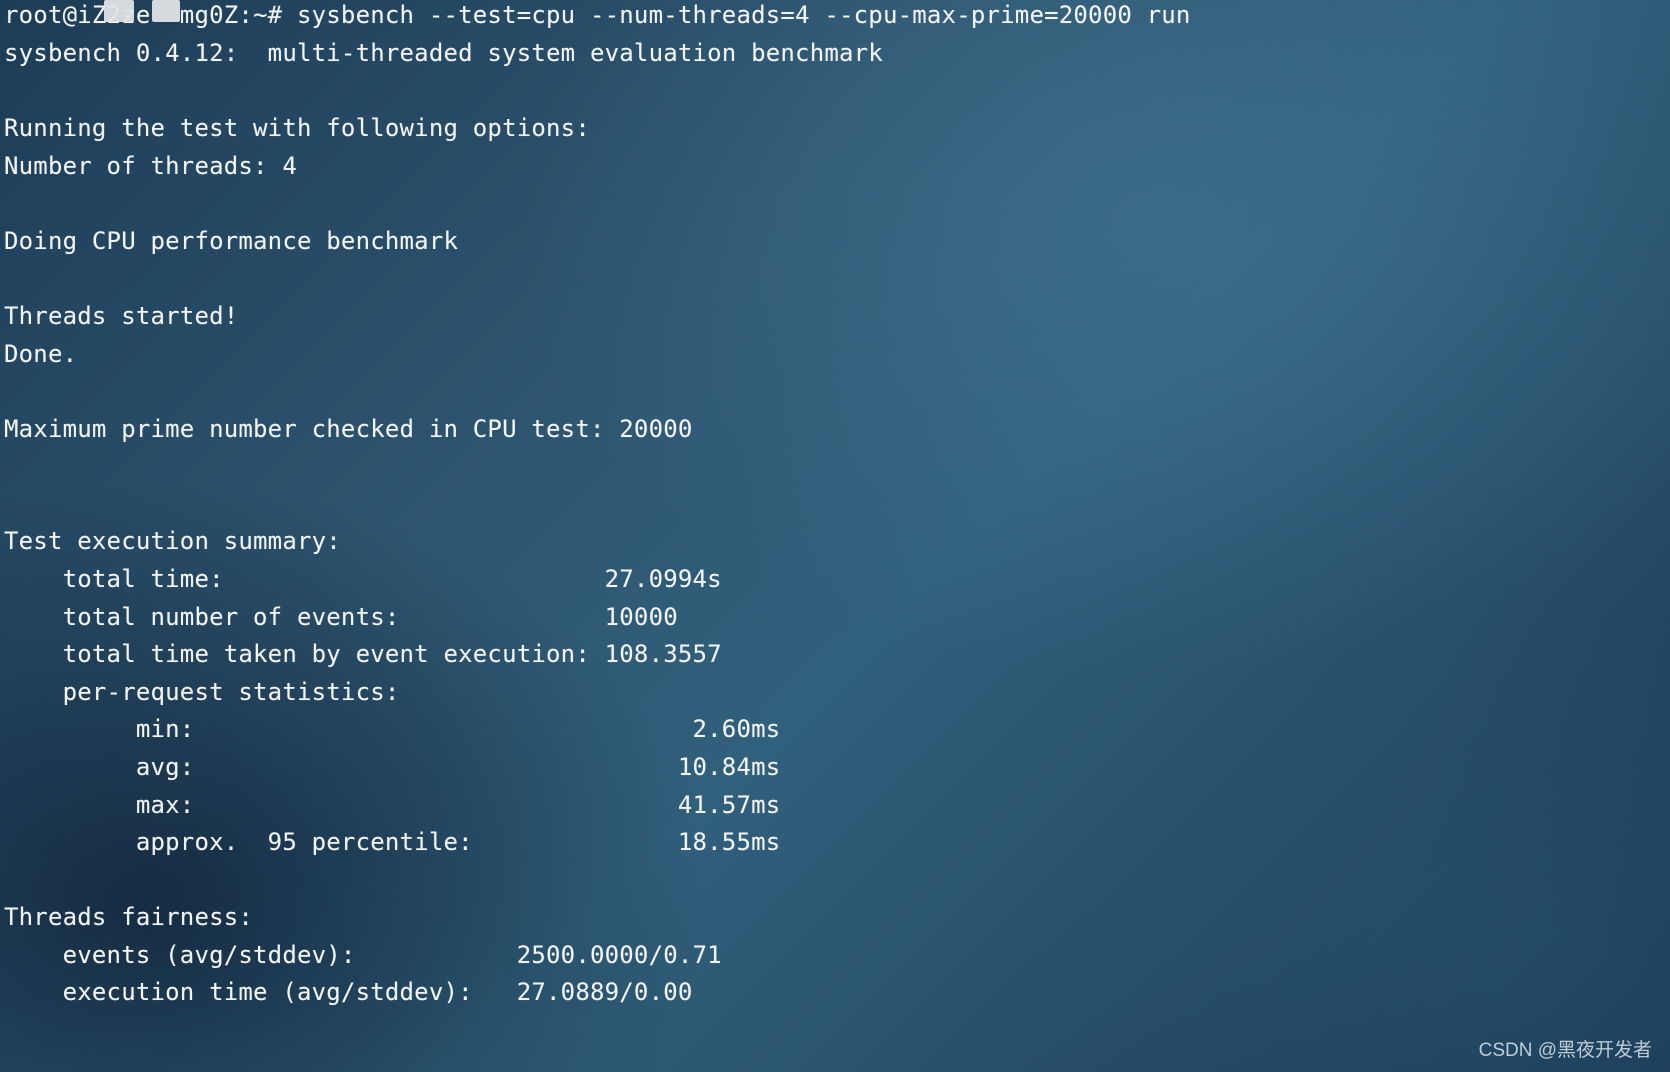 The image size is (1670, 1072). I want to click on summary-heading: Test execution summary:, so click(172, 541).